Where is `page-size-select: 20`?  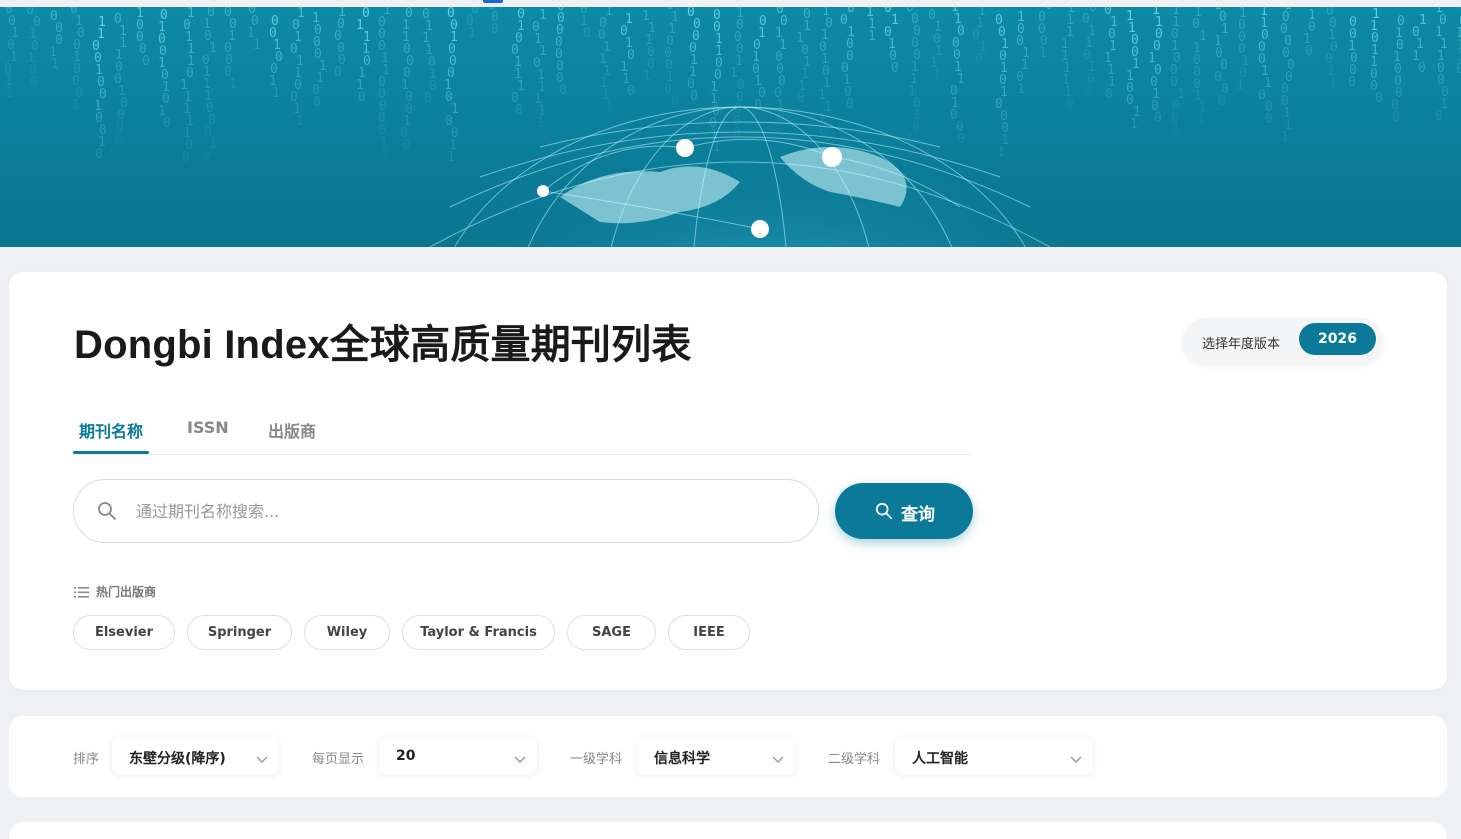 page-size-select: 20 is located at coordinates (458, 756).